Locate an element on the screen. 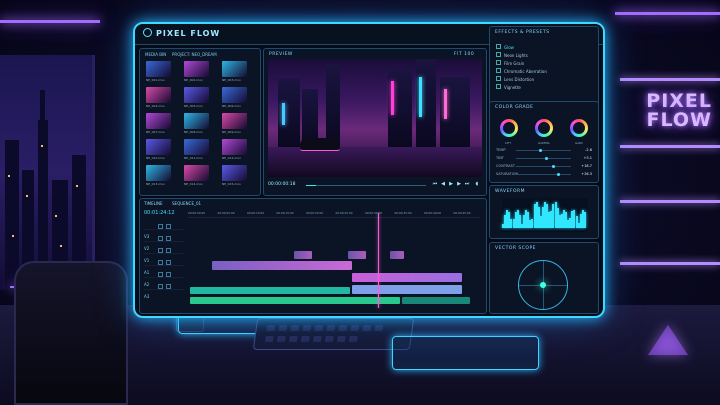  skip-forward-icon: ⏭ is located at coordinates (467, 184).